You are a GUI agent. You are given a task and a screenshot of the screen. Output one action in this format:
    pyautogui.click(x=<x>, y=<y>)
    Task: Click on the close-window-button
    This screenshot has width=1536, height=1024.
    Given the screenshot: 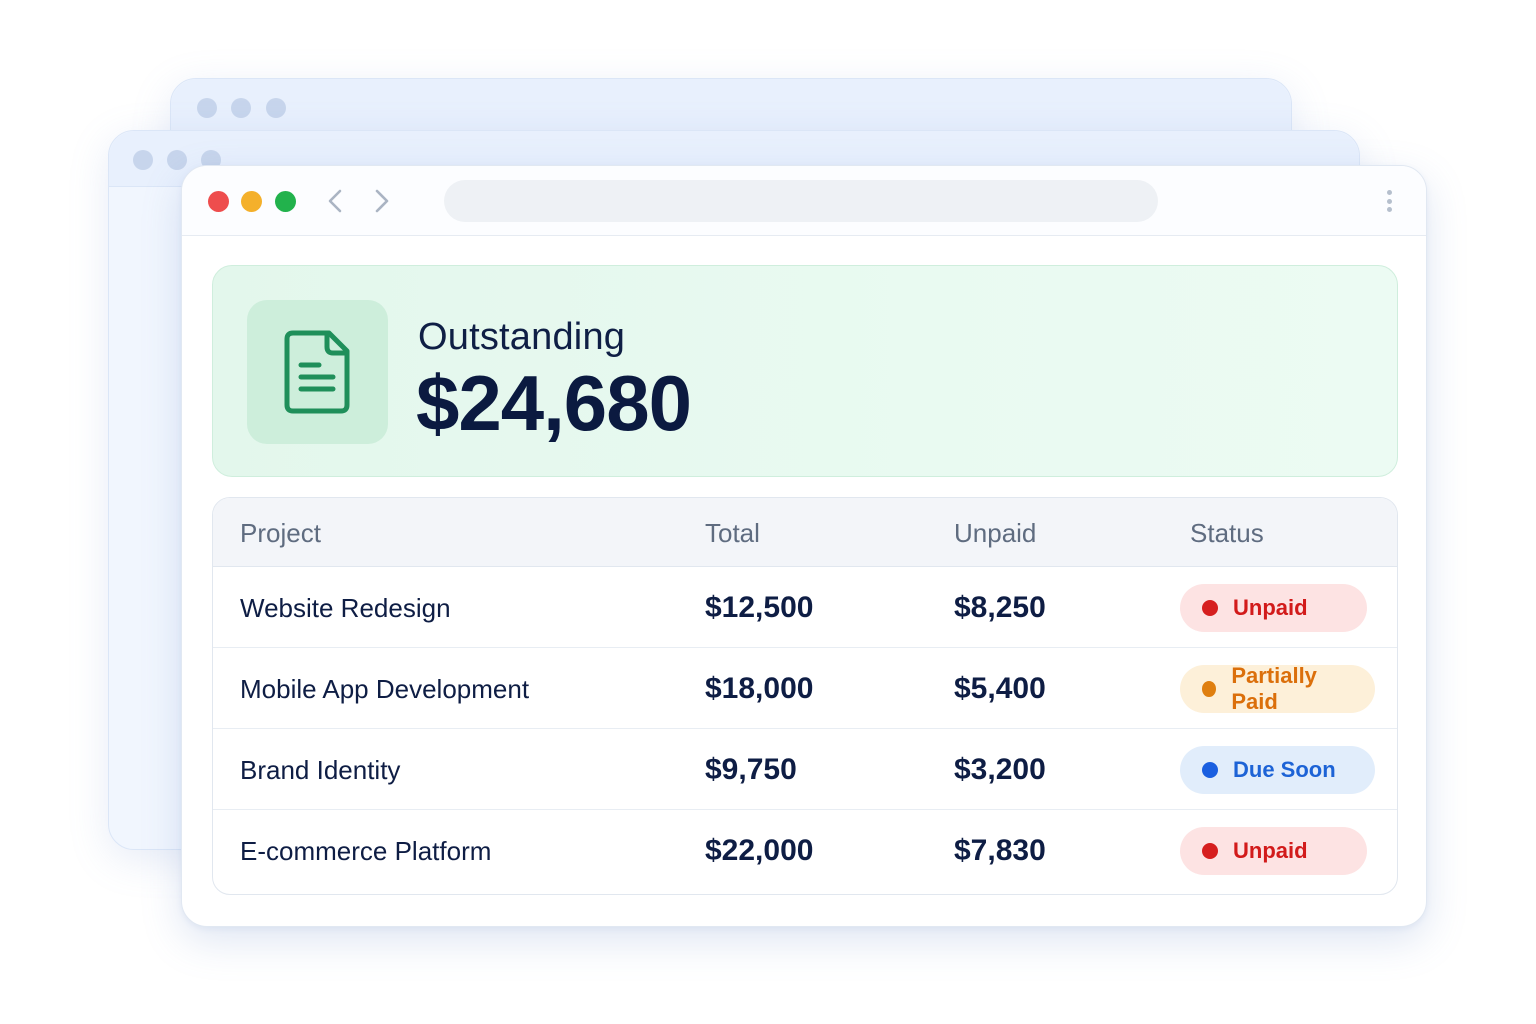 What is the action you would take?
    pyautogui.click(x=218, y=201)
    